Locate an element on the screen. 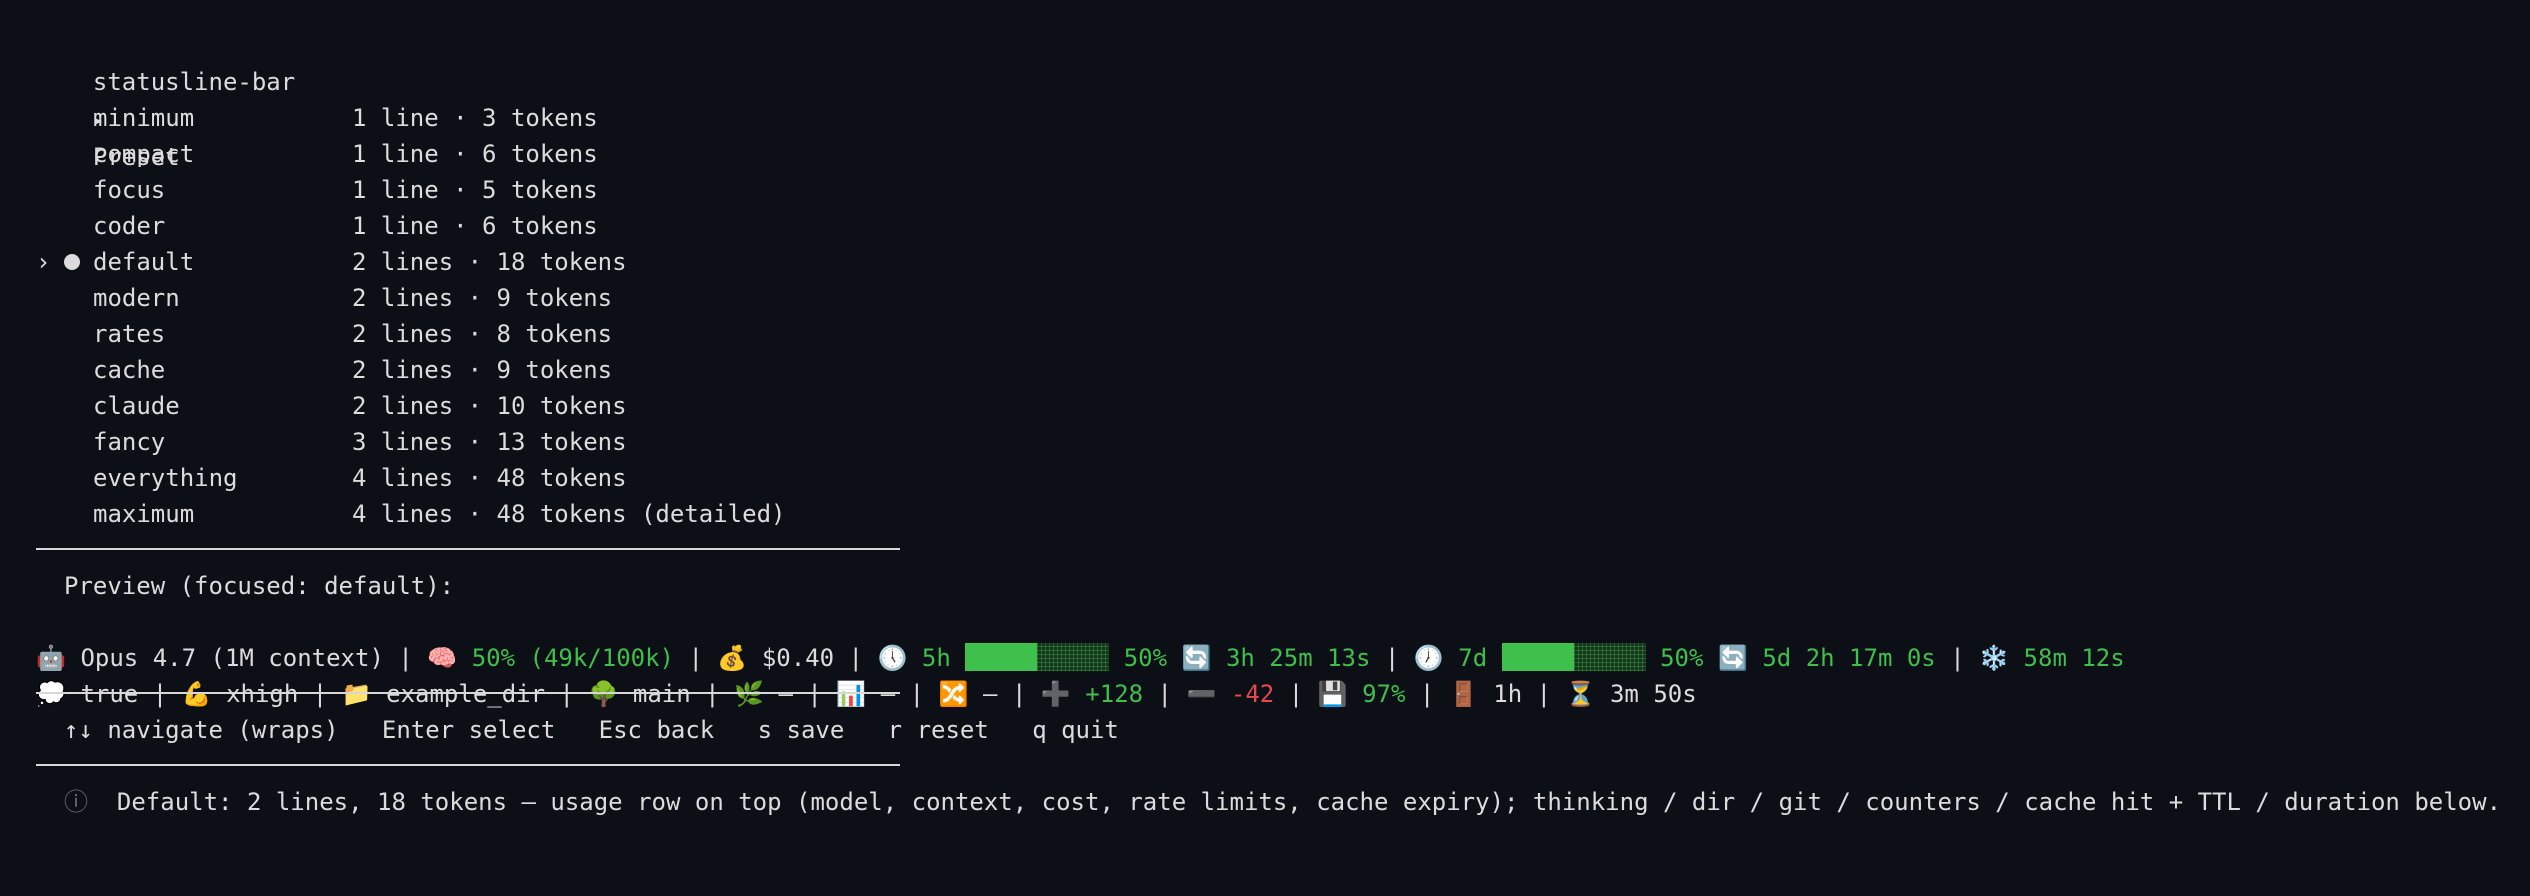  plus-icon: ➕ is located at coordinates (1055, 694).